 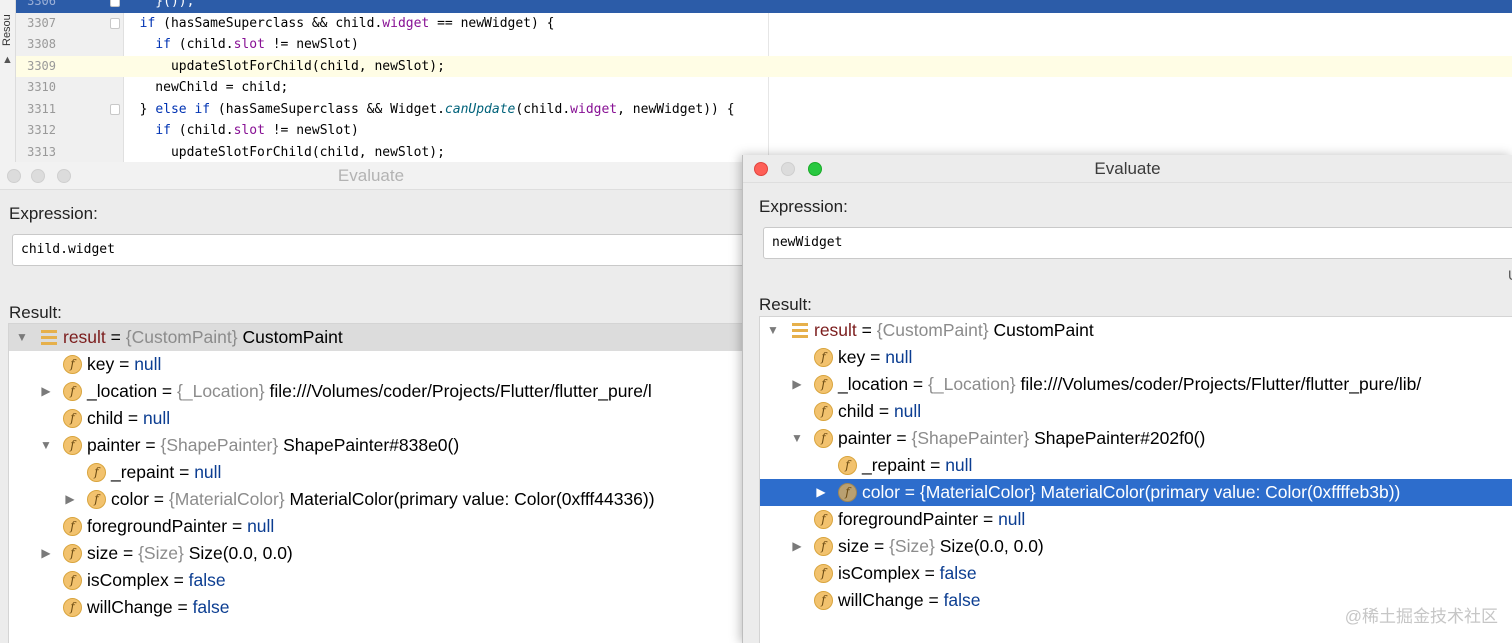 What do you see at coordinates (284, 66) in the screenshot?
I see `code-text: updateSlotForChild(child, newSlot);` at bounding box center [284, 66].